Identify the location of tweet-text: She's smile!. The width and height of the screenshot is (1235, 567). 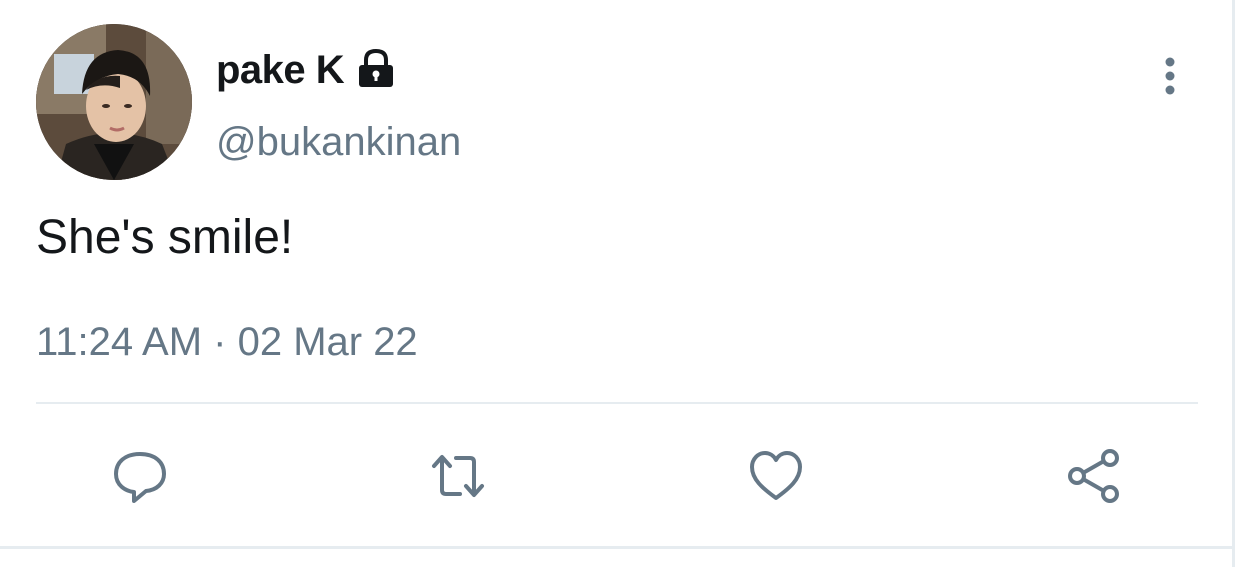
(165, 237).